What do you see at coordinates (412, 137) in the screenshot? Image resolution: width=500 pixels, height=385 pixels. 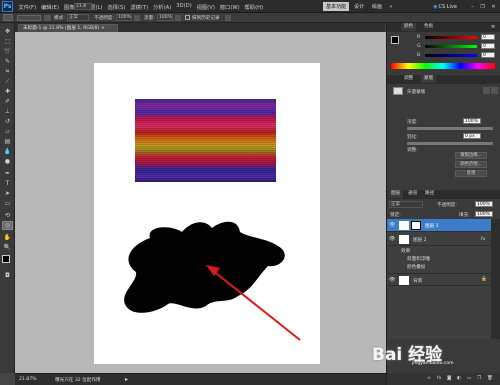 I see `feather-label: 羽化:` at bounding box center [412, 137].